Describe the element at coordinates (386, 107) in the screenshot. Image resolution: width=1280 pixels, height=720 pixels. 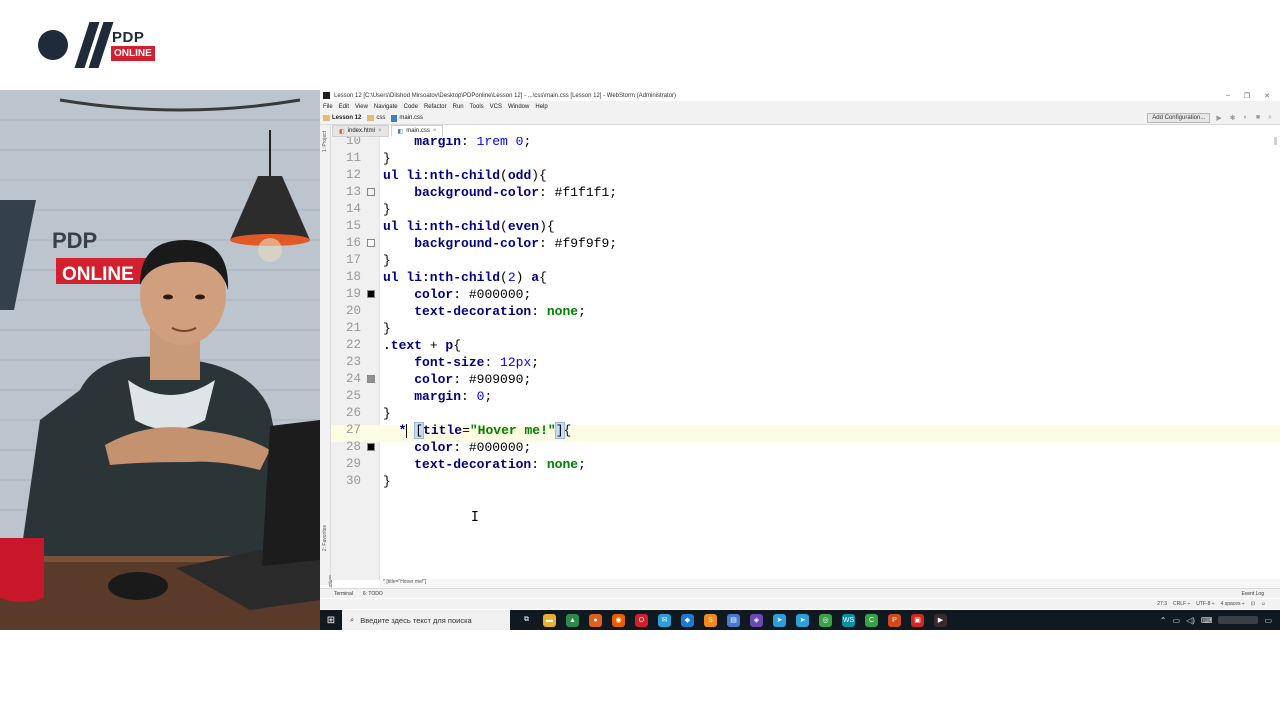
I see `menu-navigate: Navigate` at that location.